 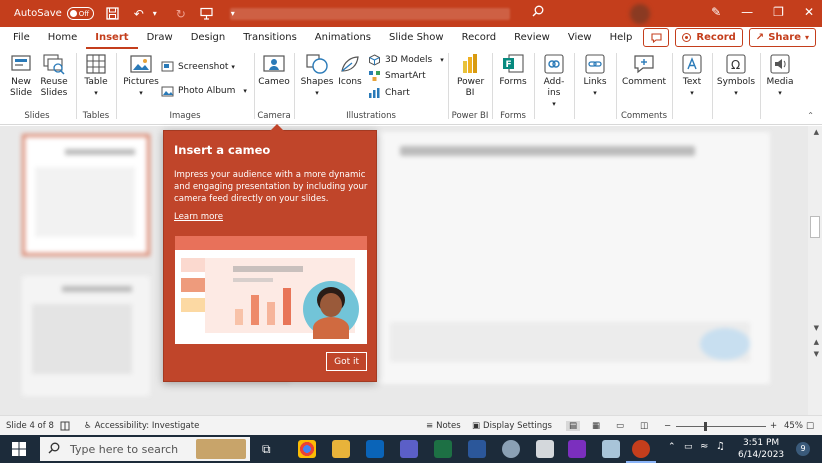 What do you see at coordinates (80, 13) in the screenshot?
I see `autosave-toggle: Off` at bounding box center [80, 13].